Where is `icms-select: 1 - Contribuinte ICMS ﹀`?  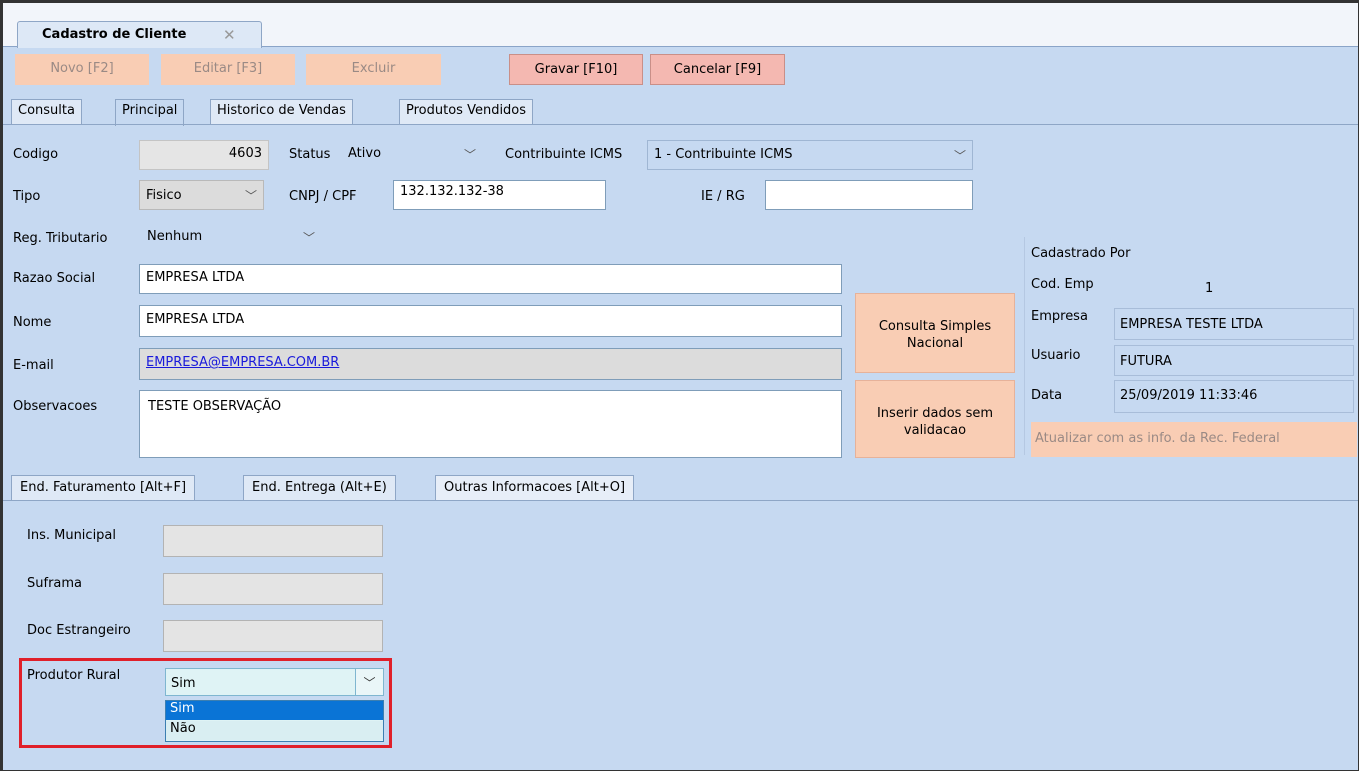
icms-select: 1 - Contribuinte ICMS ﹀ is located at coordinates (810, 155).